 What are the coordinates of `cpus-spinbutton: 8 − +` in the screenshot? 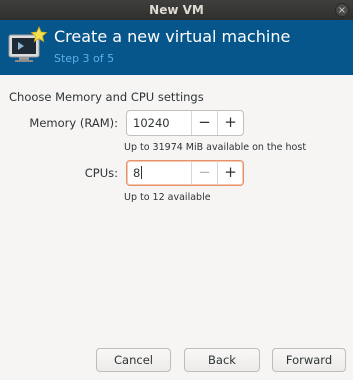 It's located at (185, 173).